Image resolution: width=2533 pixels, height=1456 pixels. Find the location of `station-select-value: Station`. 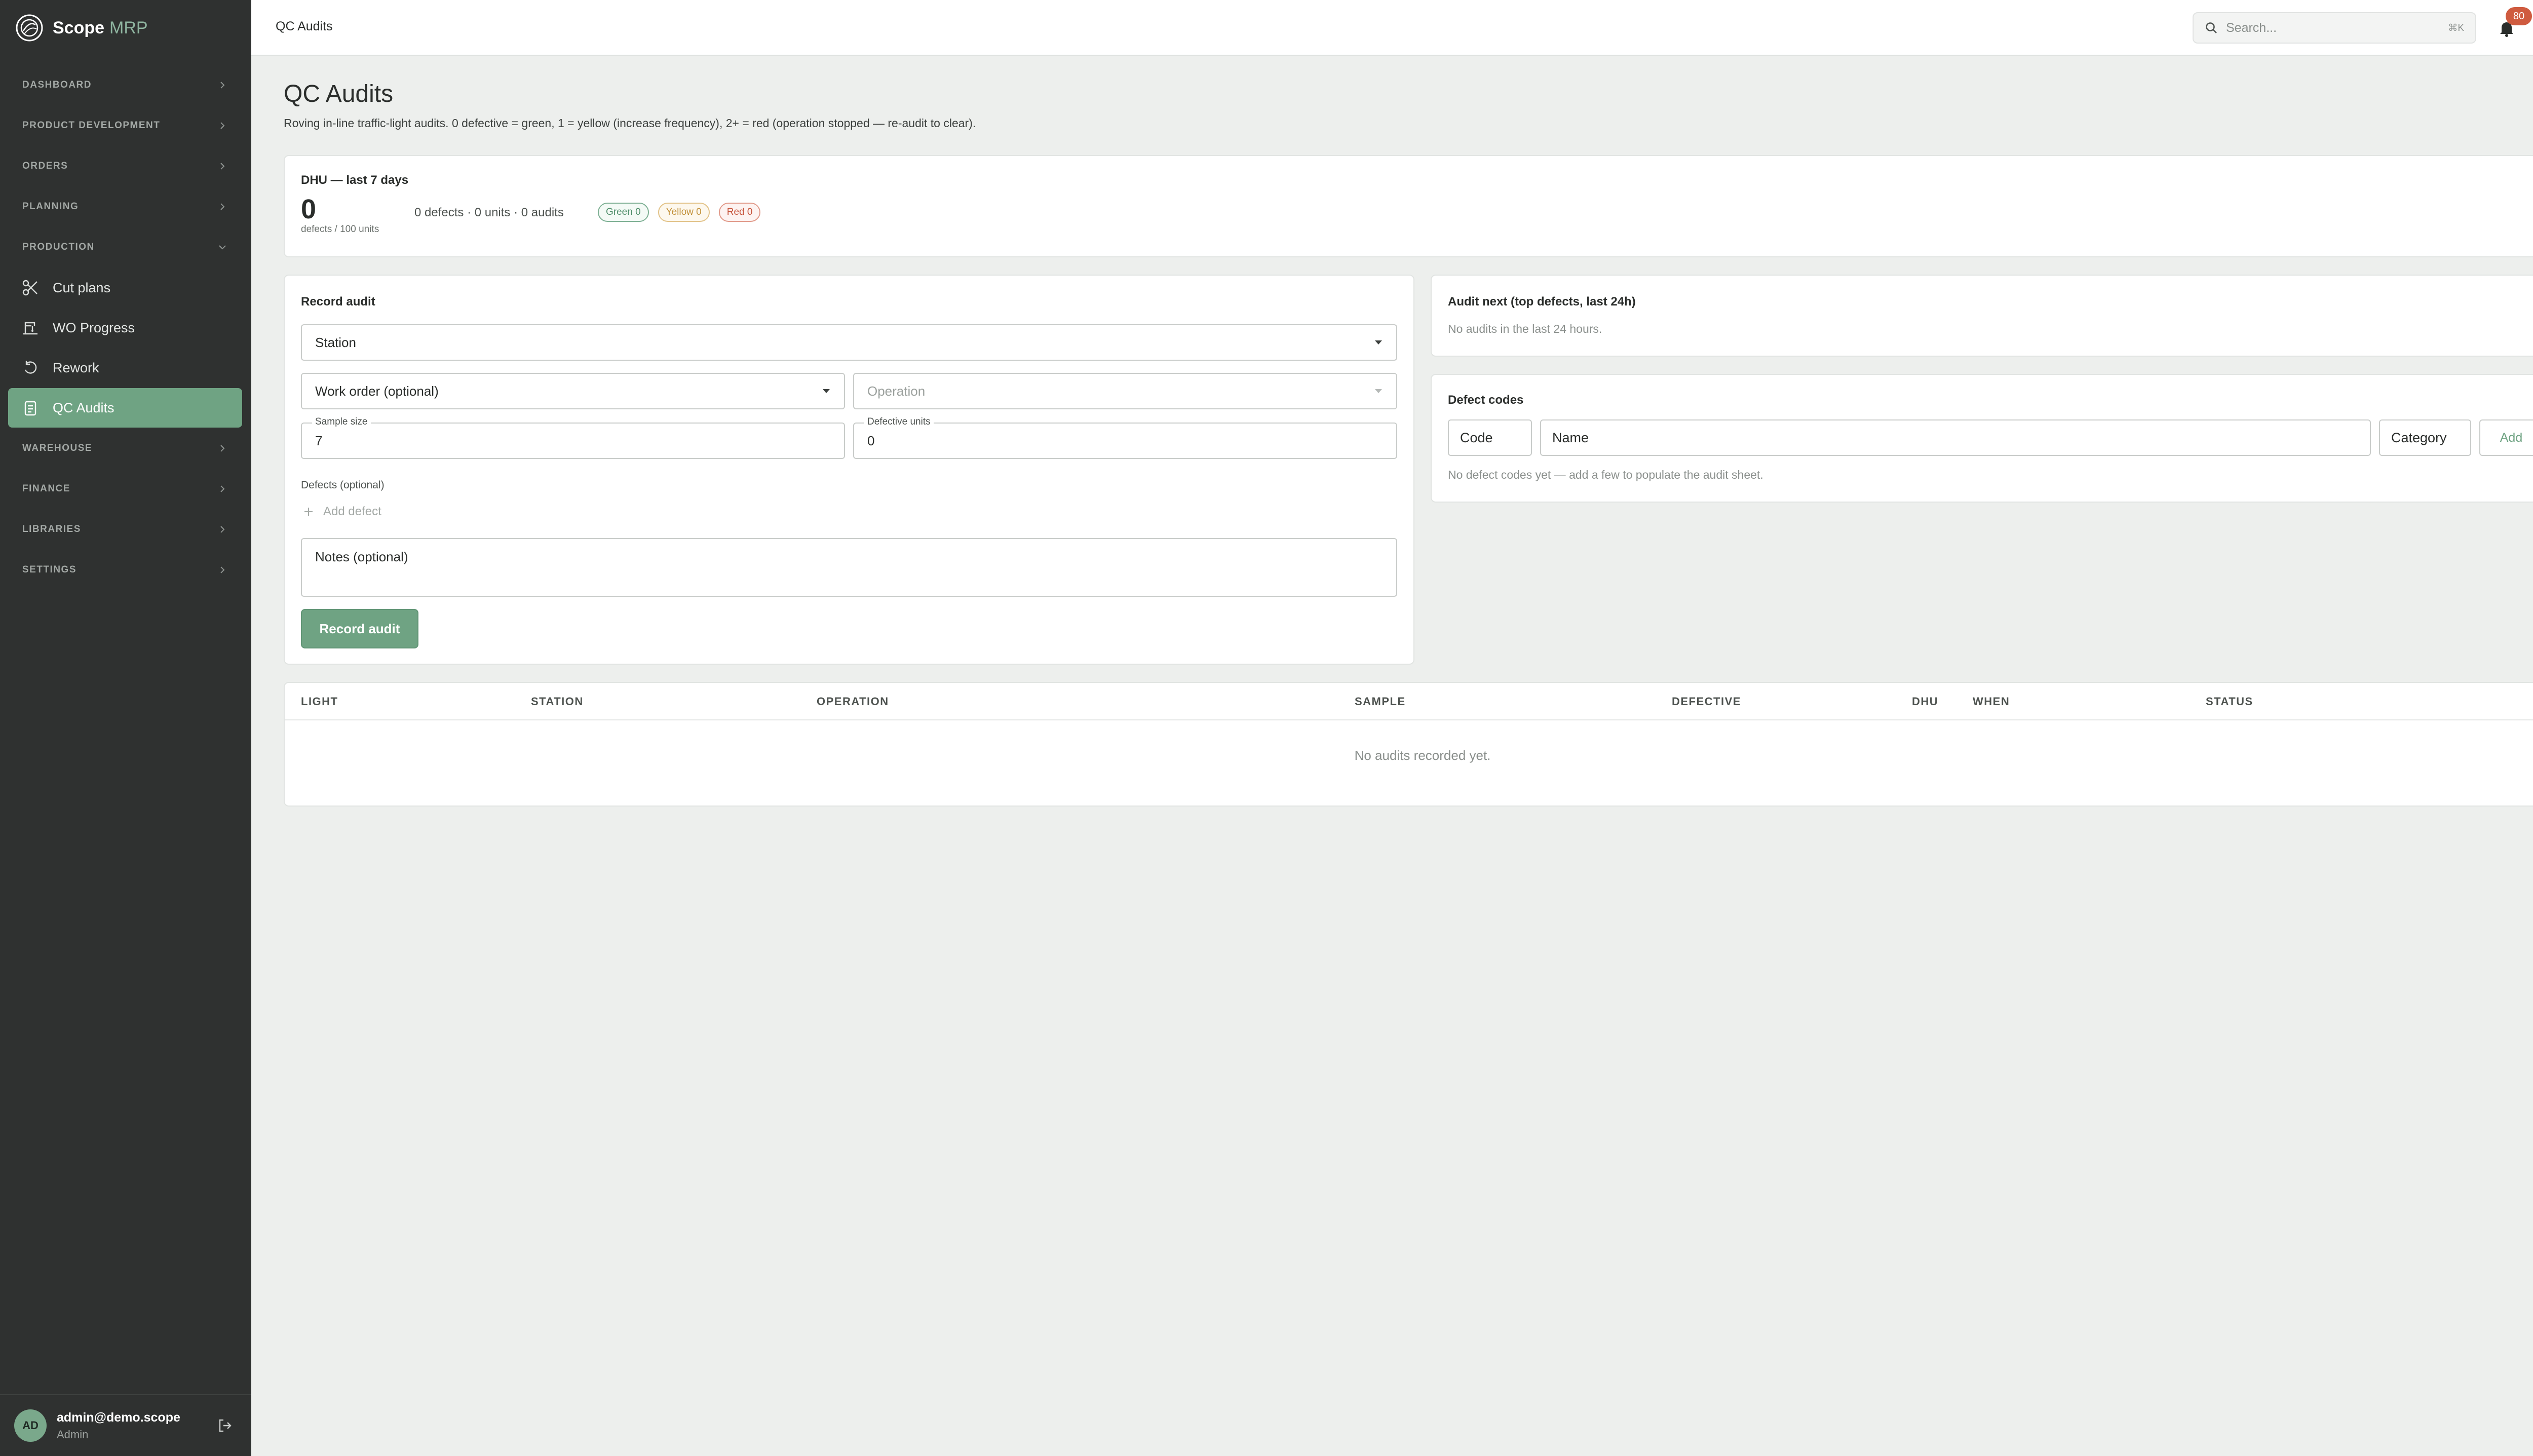

station-select-value: Station is located at coordinates (335, 342).